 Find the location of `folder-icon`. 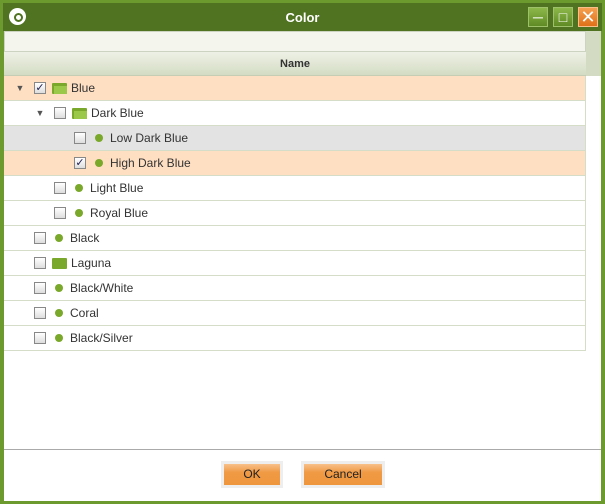

folder-icon is located at coordinates (59, 263).